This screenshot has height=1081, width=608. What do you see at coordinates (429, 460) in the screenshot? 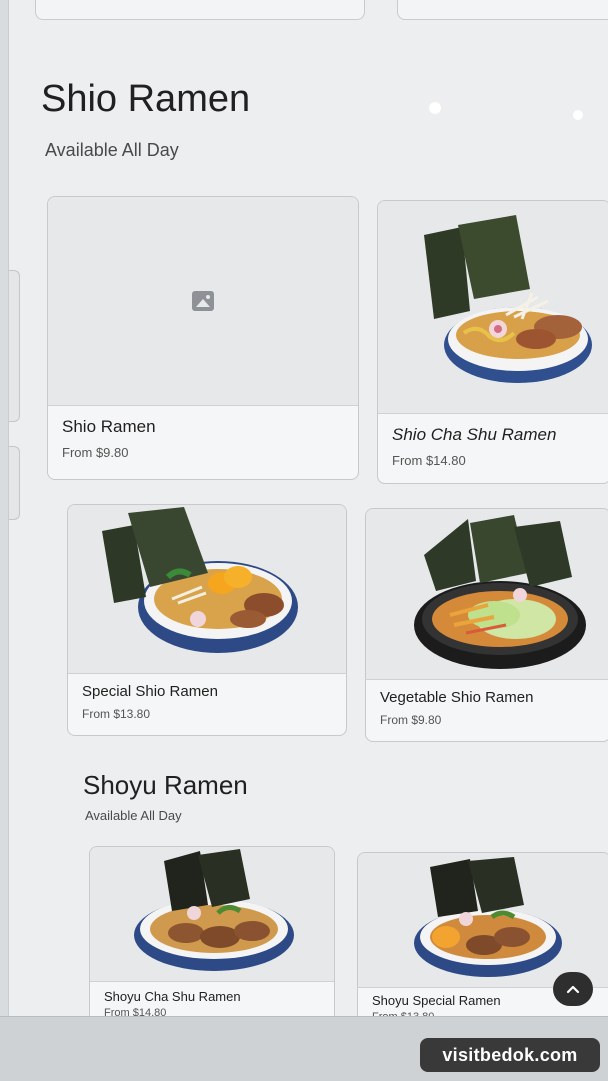
I see `item-price: From $14.80` at bounding box center [429, 460].